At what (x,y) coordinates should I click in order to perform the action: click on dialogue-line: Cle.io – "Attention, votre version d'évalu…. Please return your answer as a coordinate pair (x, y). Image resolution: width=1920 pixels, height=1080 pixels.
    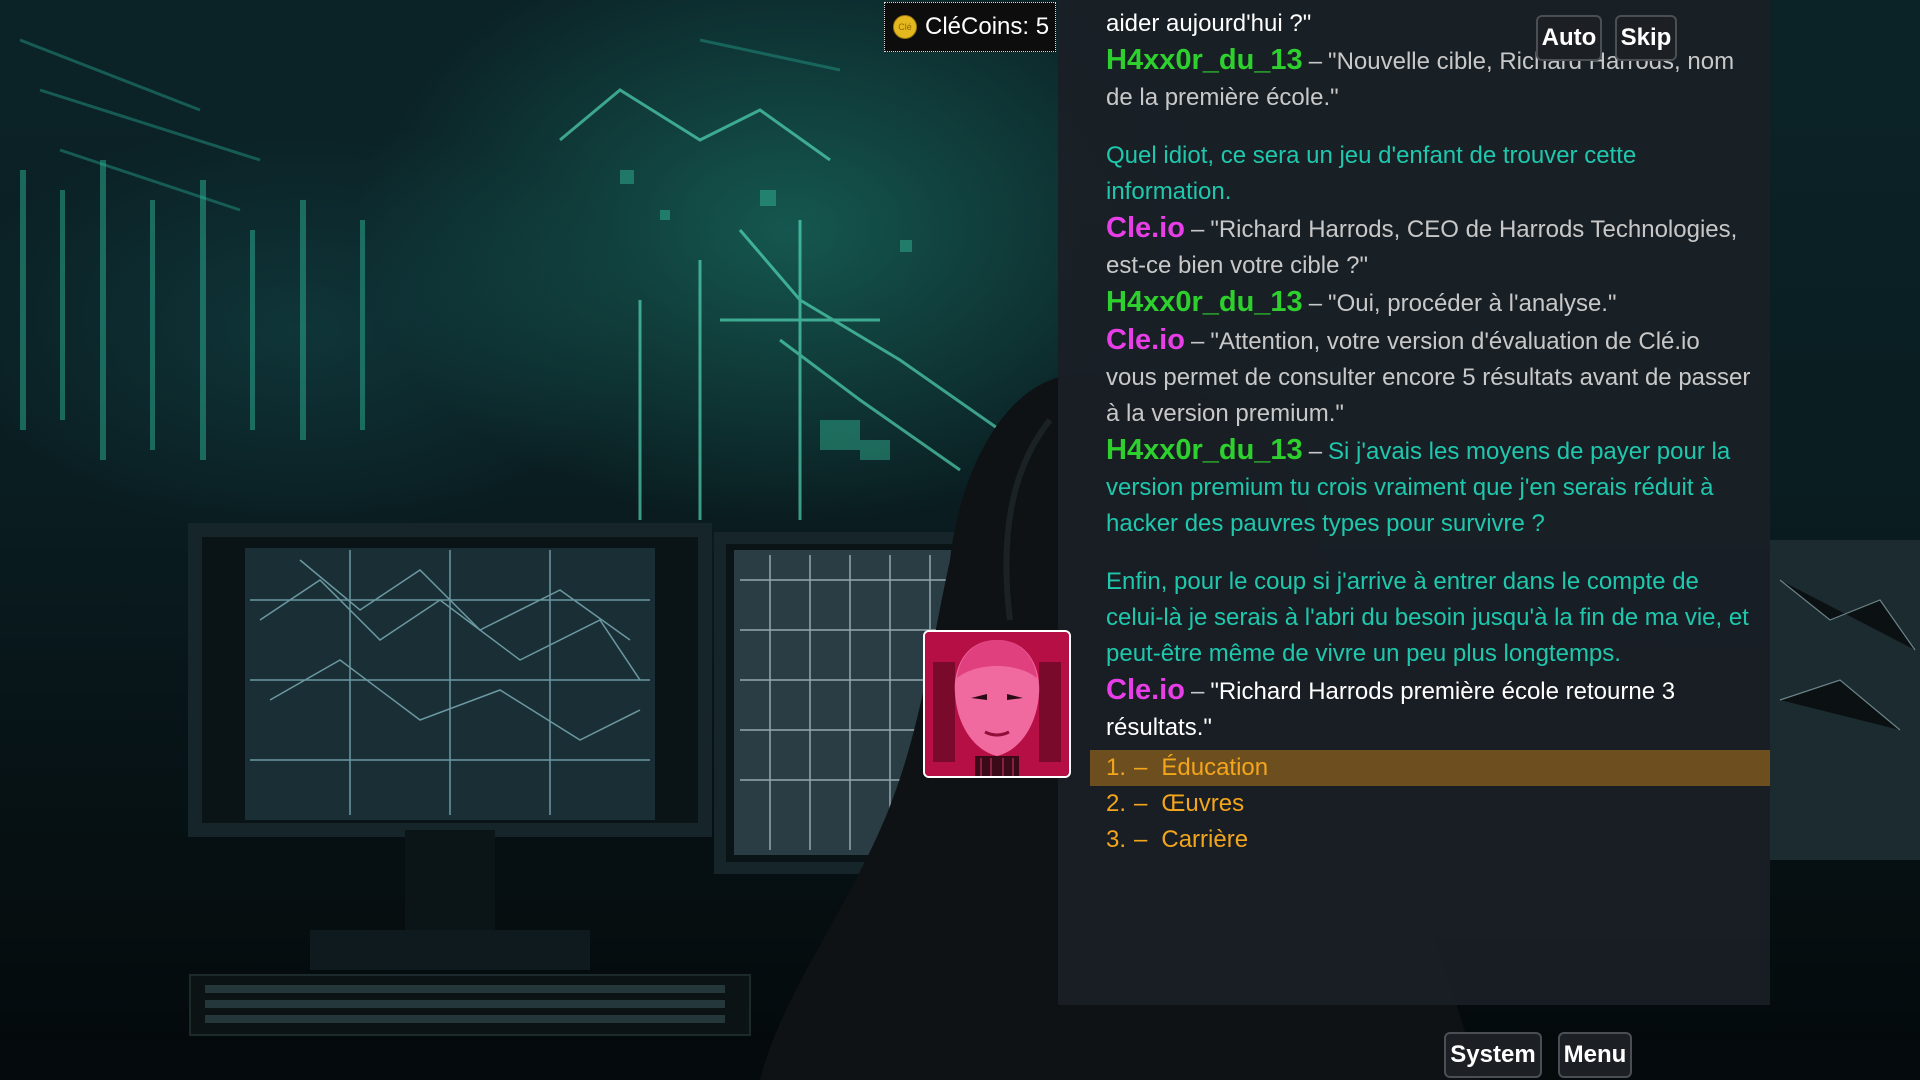
    Looking at the image, I should click on (1431, 377).